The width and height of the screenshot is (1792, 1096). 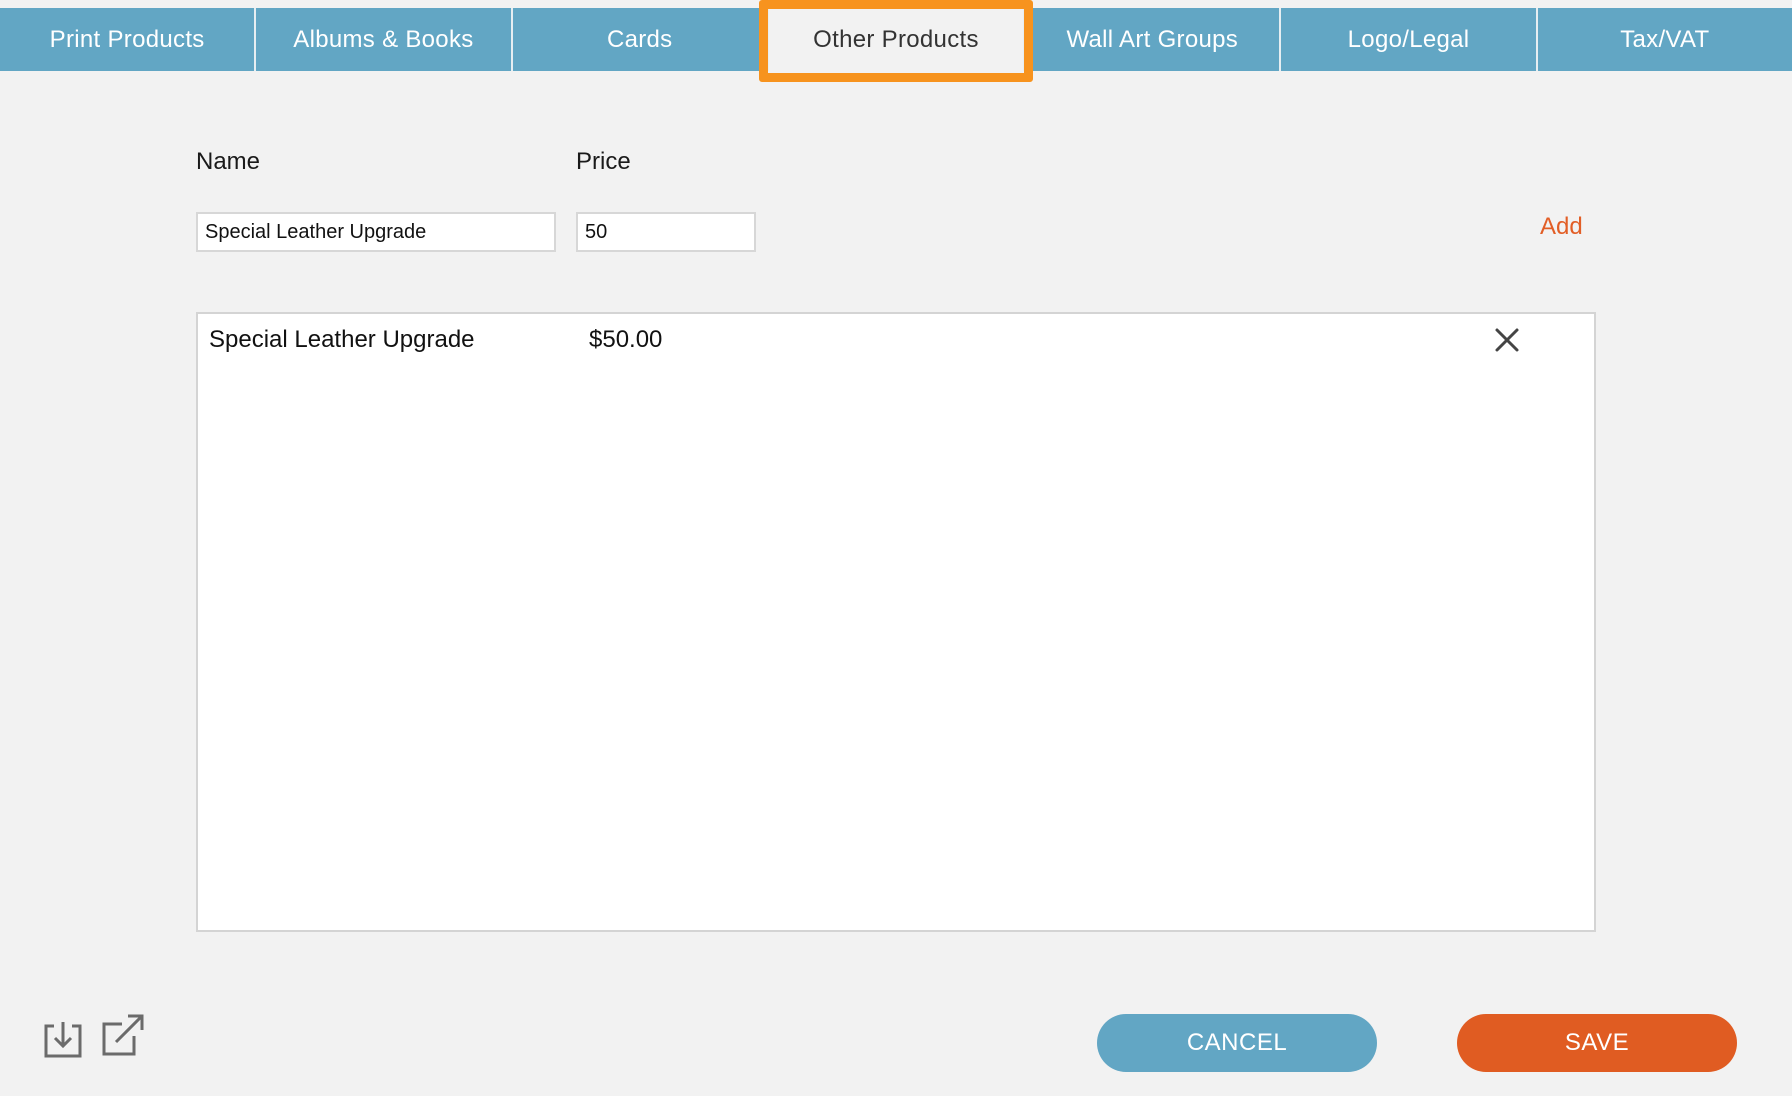 What do you see at coordinates (122, 1034) in the screenshot?
I see `export-icon` at bounding box center [122, 1034].